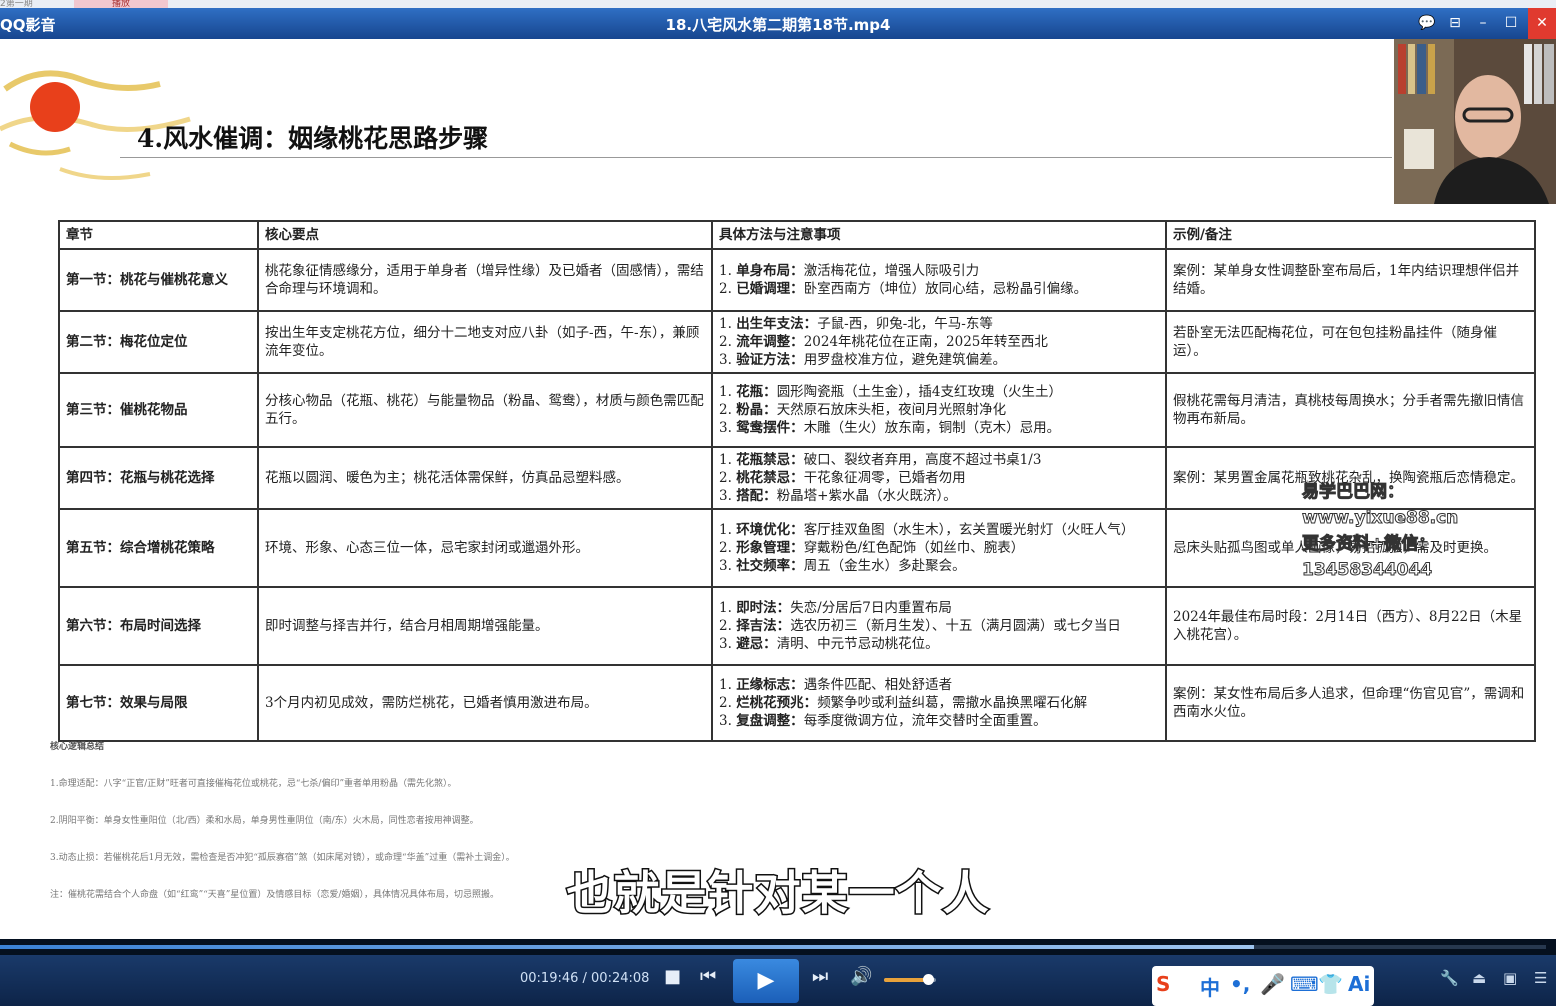 The height and width of the screenshot is (1006, 1556). What do you see at coordinates (158, 703) in the screenshot?
I see `section-cell: 第七节：效果与局限` at bounding box center [158, 703].